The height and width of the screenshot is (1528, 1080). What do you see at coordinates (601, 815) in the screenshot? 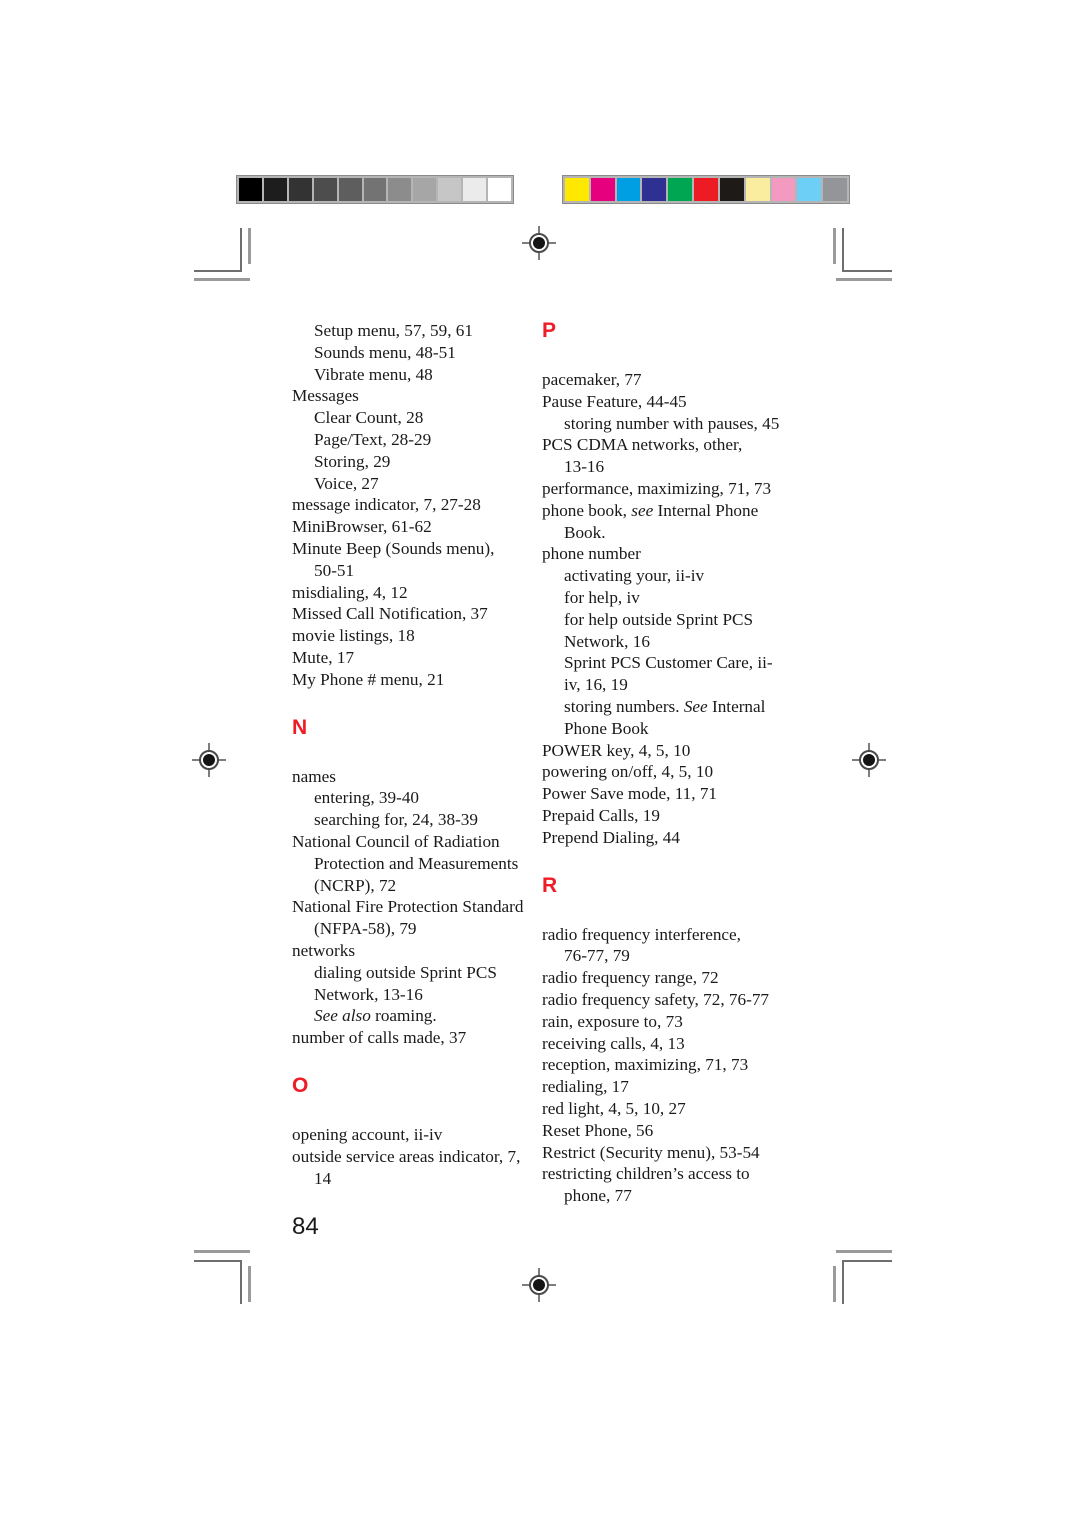
I see `index-entry: Prepaid Calls, 19` at bounding box center [601, 815].